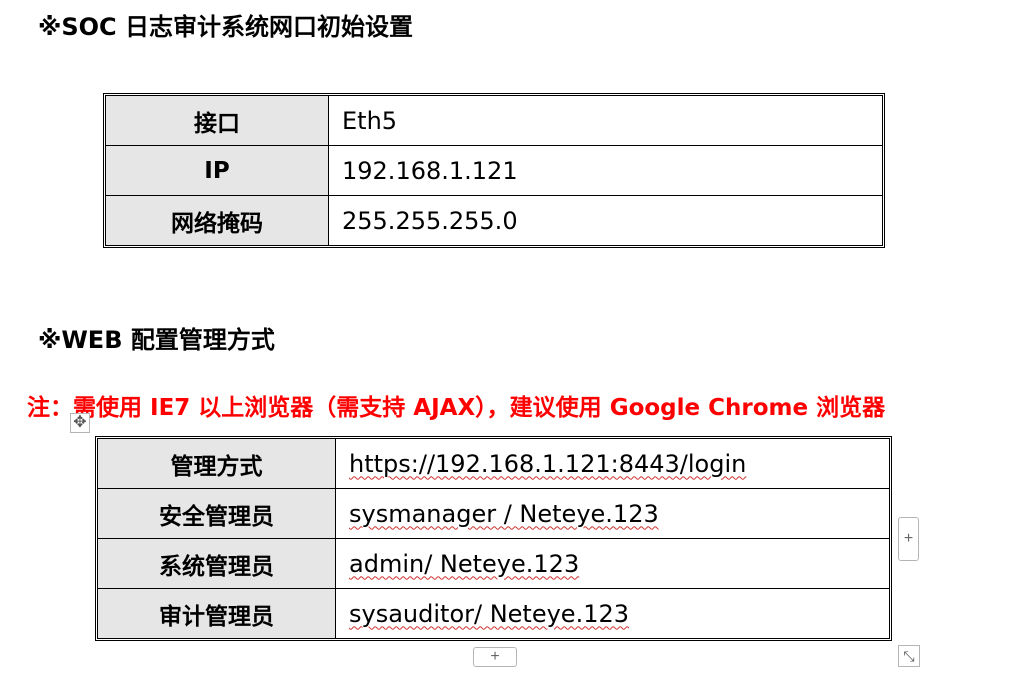 The width and height of the screenshot is (1019, 681). Describe the element at coordinates (605, 121) in the screenshot. I see `row-value: Eth5` at that location.